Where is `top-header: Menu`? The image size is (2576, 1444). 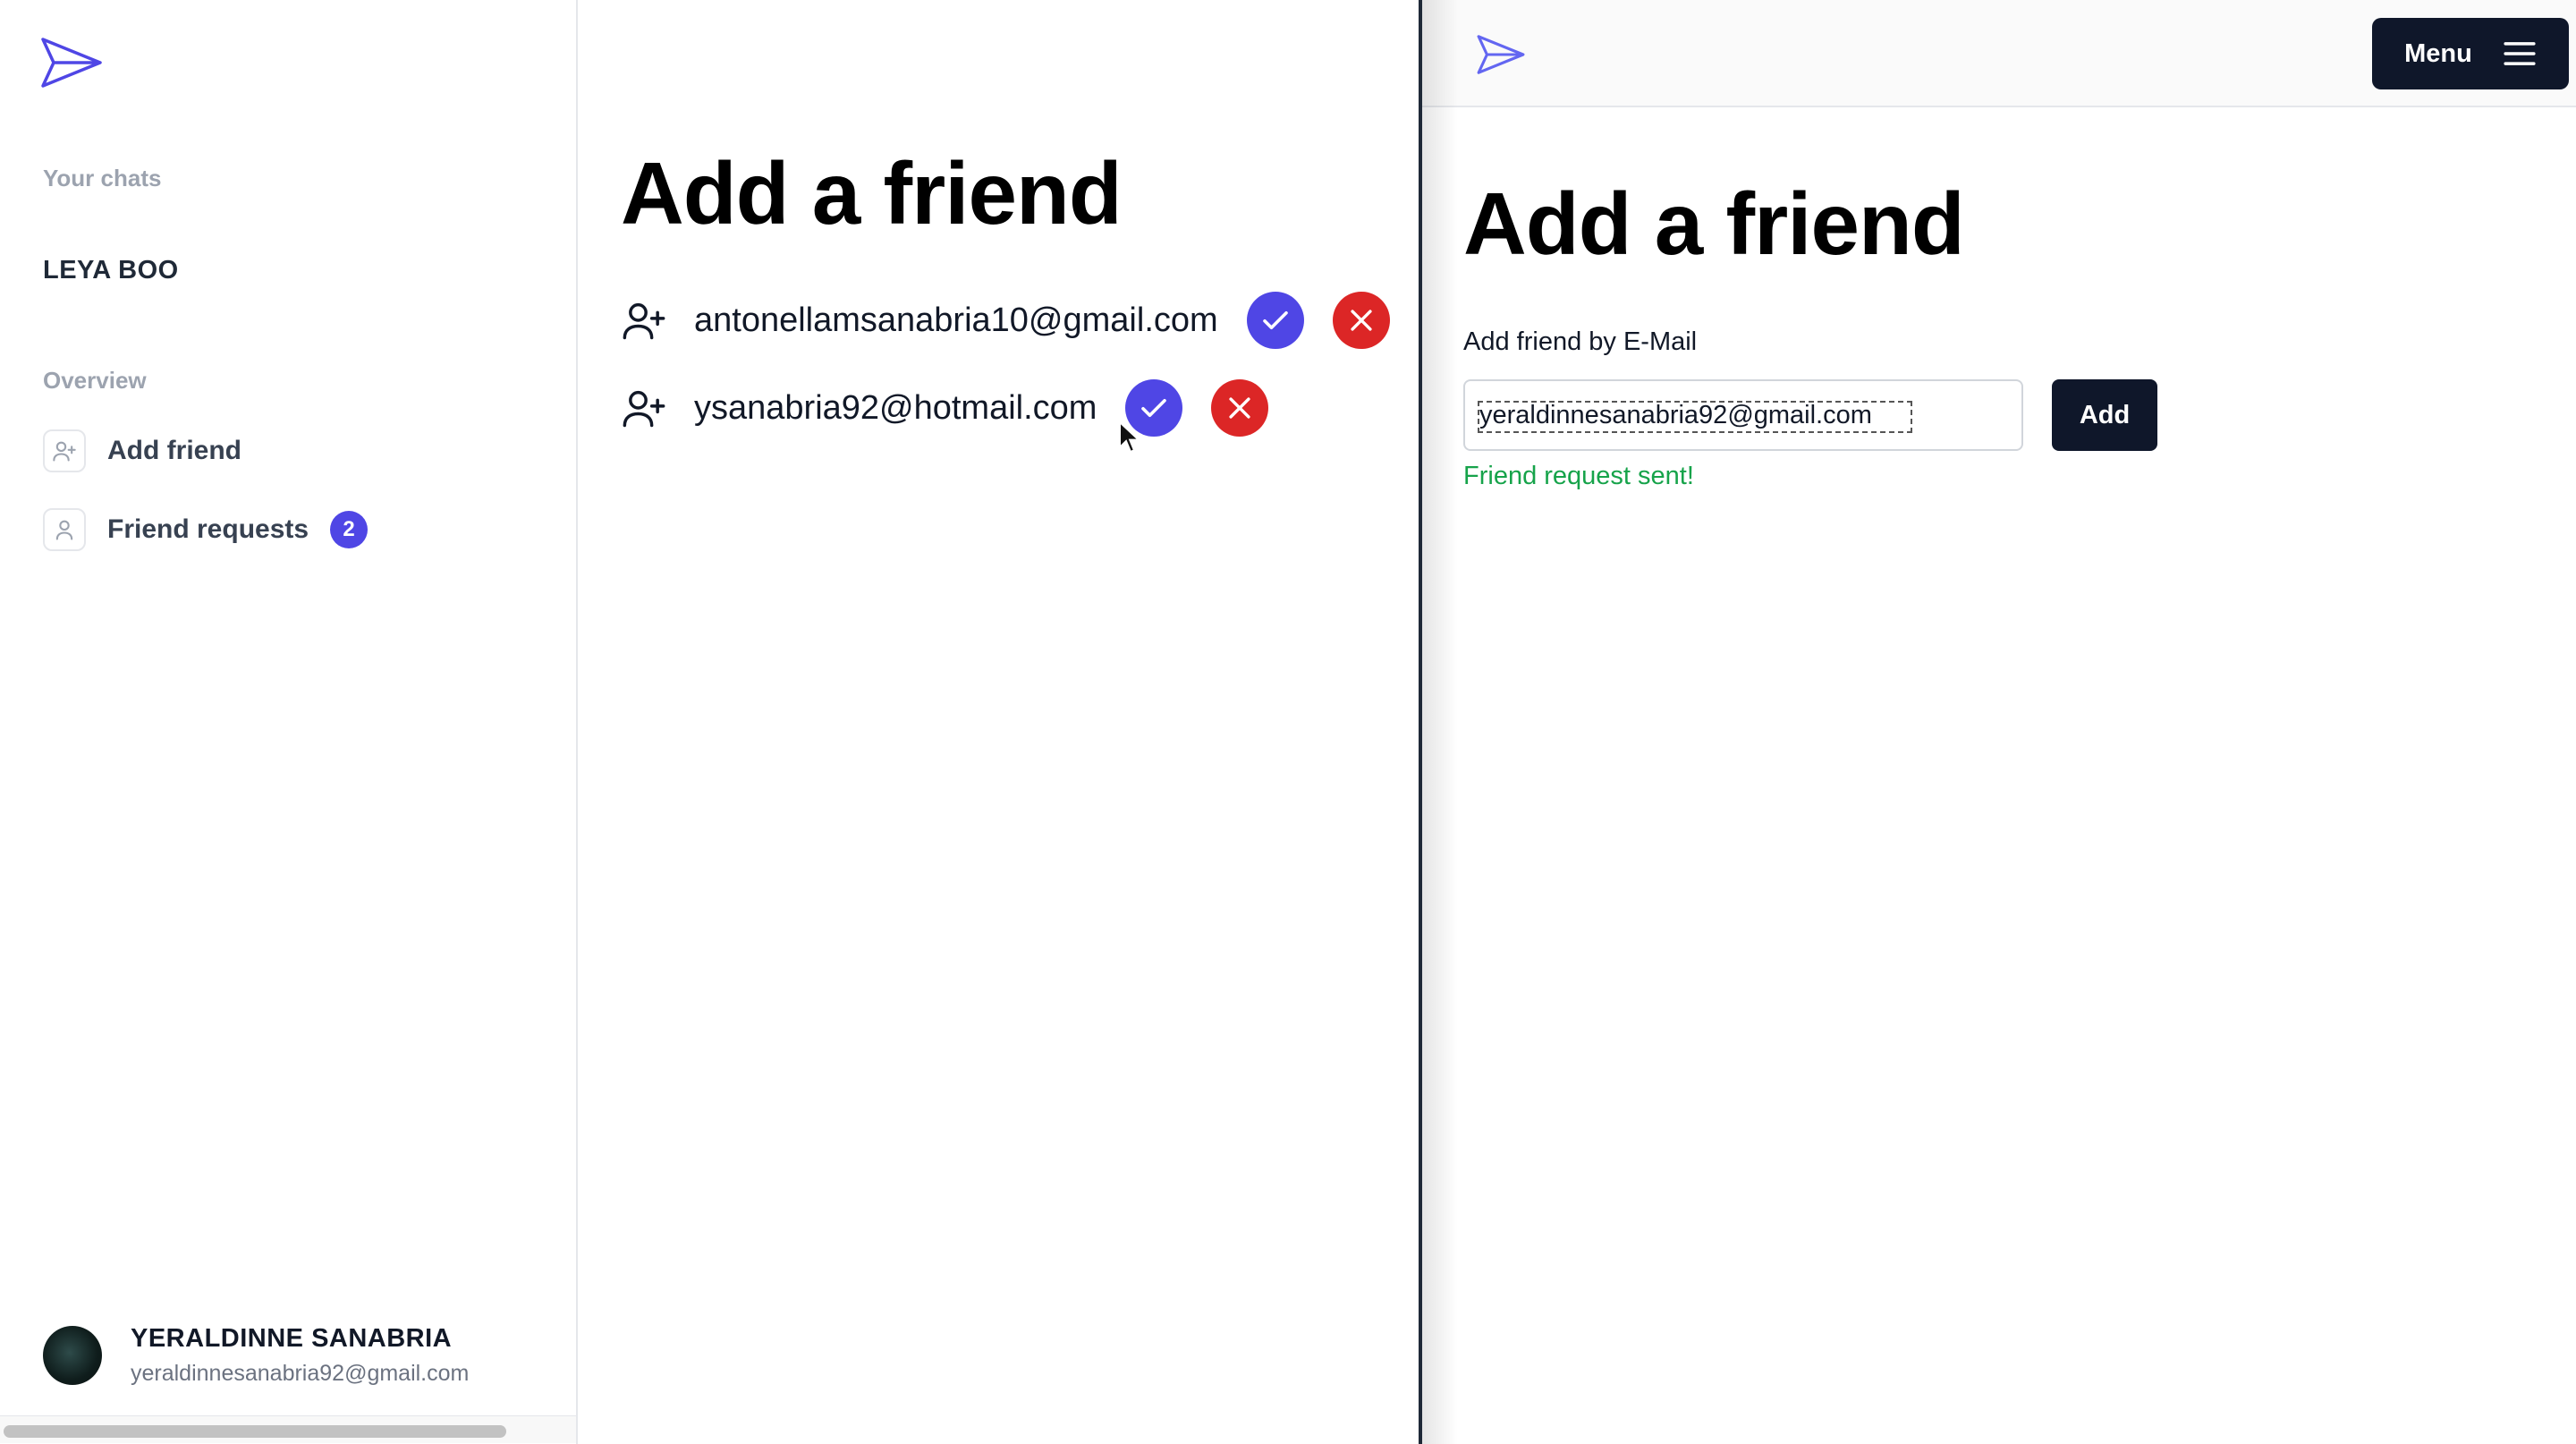 top-header: Menu is located at coordinates (1999, 53).